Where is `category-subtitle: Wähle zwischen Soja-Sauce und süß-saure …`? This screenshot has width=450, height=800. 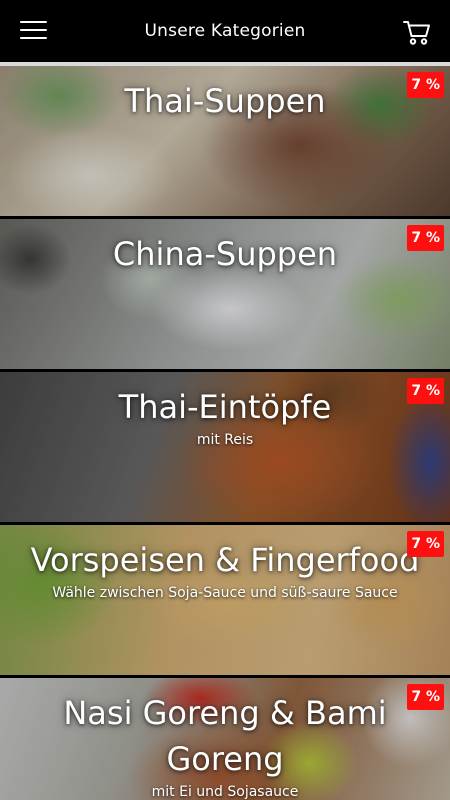 category-subtitle: Wähle zwischen Soja-Sauce und süß-saure … is located at coordinates (225, 593).